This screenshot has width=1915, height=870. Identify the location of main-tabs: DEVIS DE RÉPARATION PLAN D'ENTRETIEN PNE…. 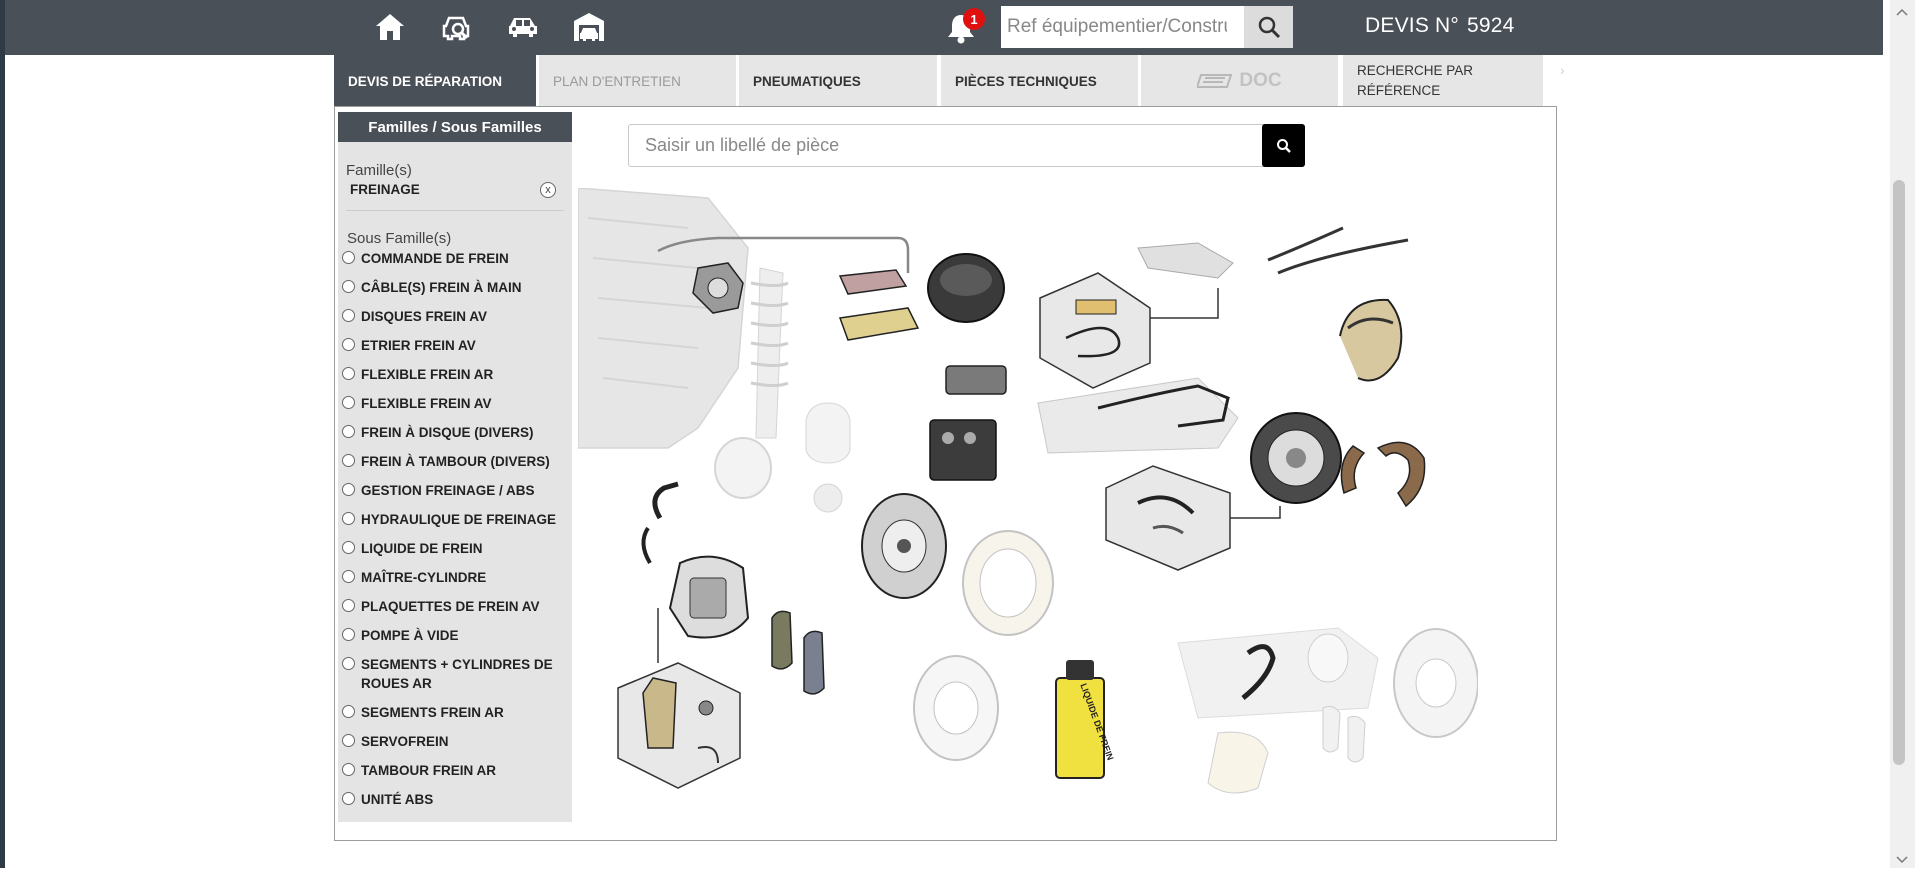
(942, 81).